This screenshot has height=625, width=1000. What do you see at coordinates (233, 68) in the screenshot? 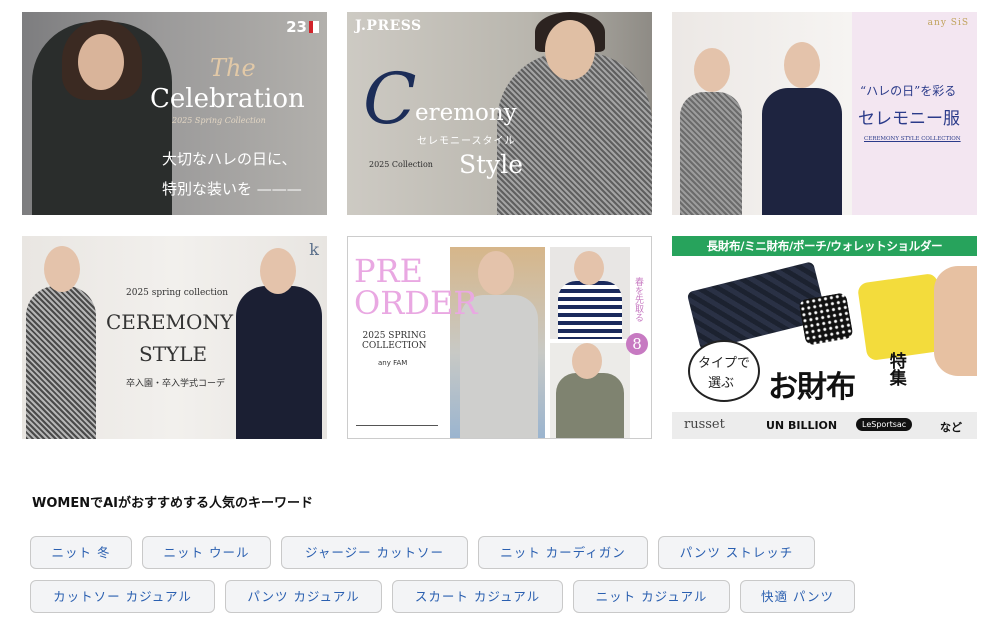
I see `banner-heading-the: The` at bounding box center [233, 68].